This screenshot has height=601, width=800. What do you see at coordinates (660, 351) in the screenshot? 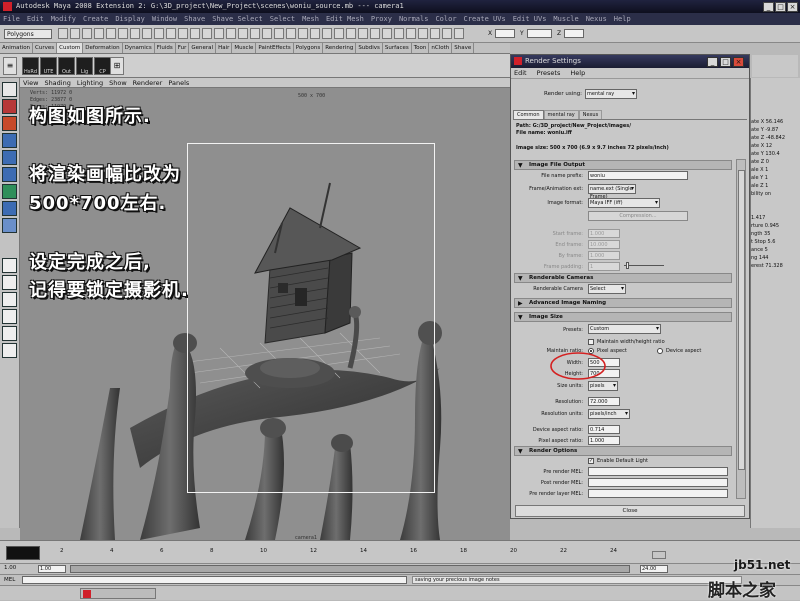
I see `device-aspect-radio` at bounding box center [660, 351].